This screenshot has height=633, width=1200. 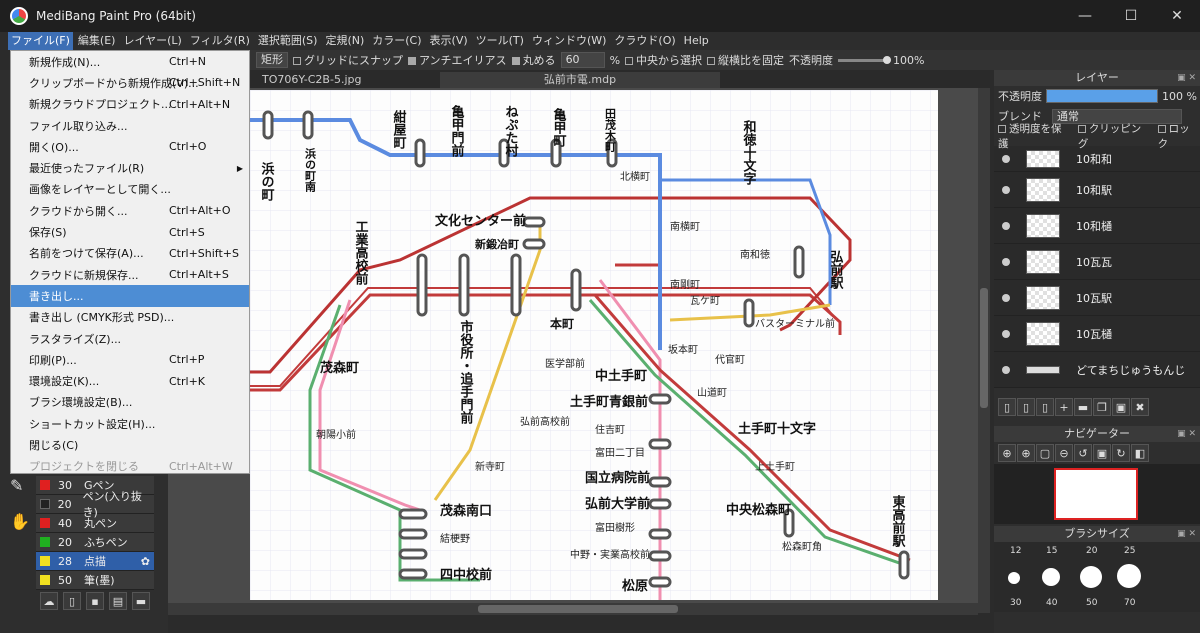 What do you see at coordinates (130, 82) in the screenshot?
I see `menu-item-new-from-clipboard: クリップボードから新規作成(V)... Ctrl+Shift+N` at bounding box center [130, 82].